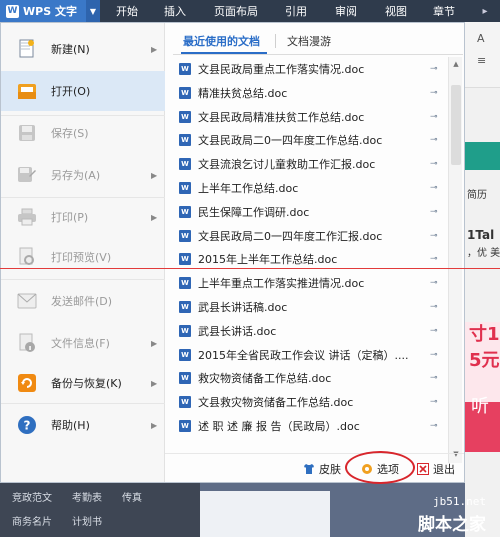 Image resolution: width=500 pixels, height=537 pixels. I want to click on recent-file-item: W 武县长讲话.doc ⊸, so click(309, 331).